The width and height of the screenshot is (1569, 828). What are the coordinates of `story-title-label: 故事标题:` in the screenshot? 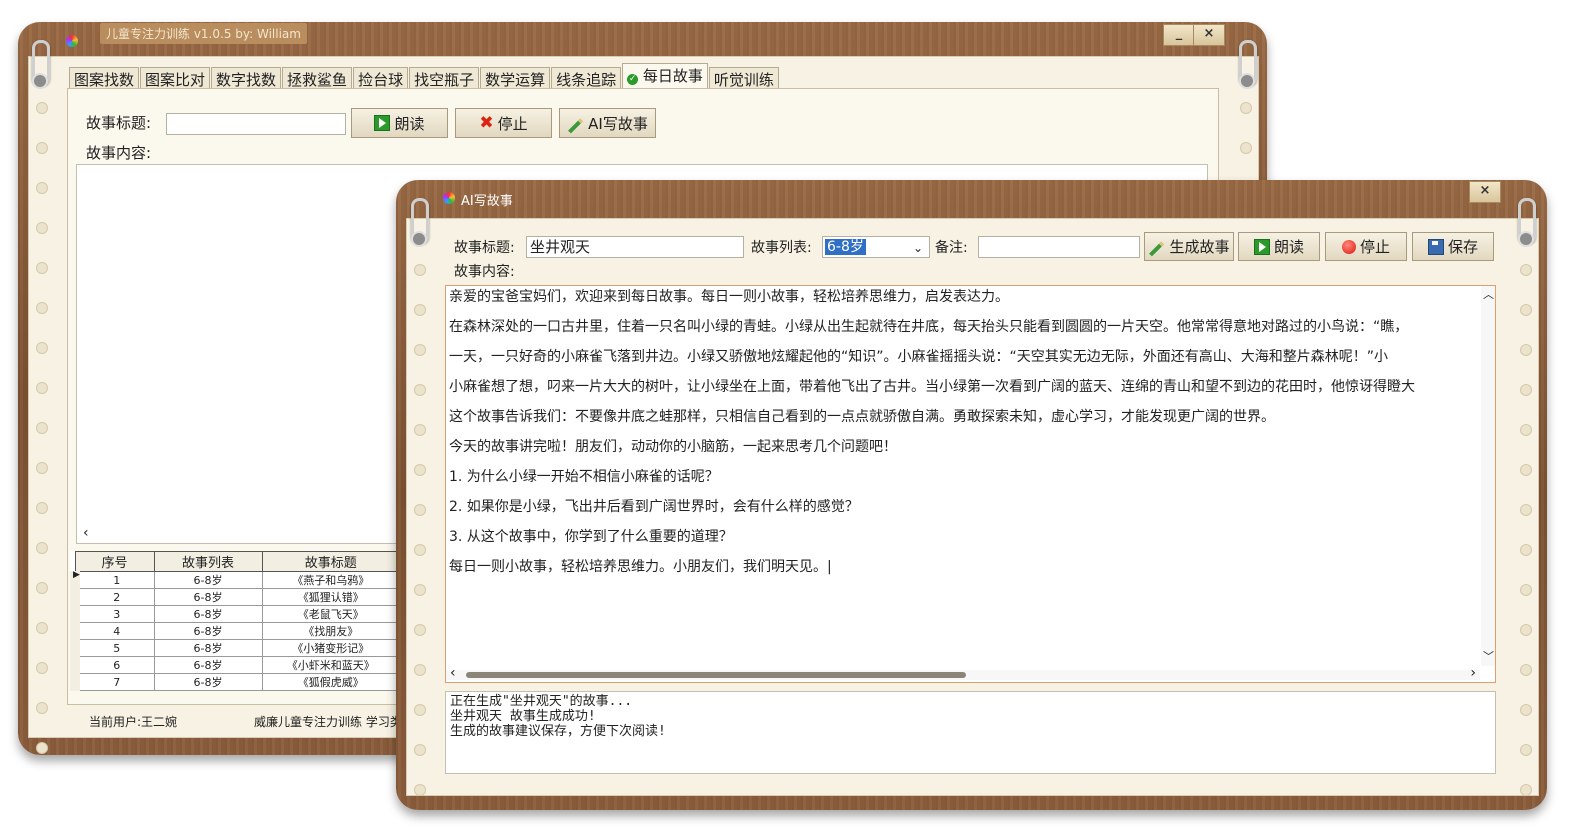 It's located at (119, 123).